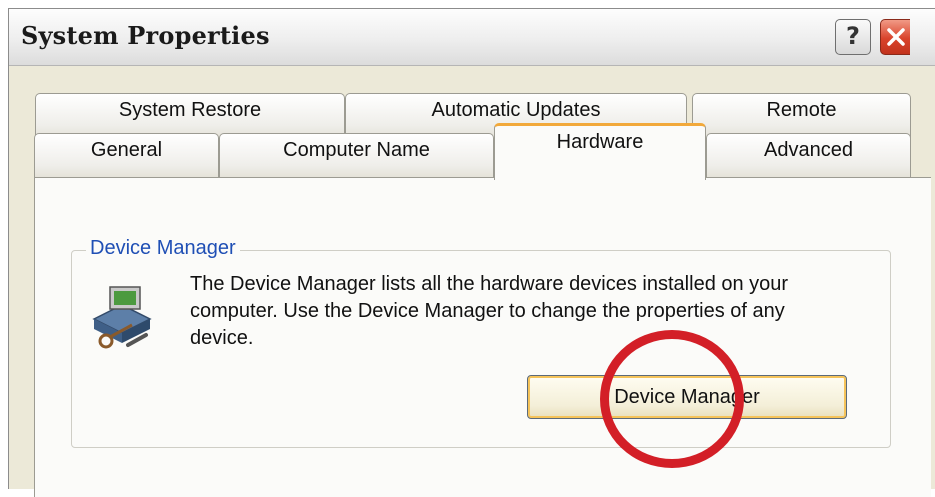 The image size is (935, 497). I want to click on close-icon, so click(896, 37).